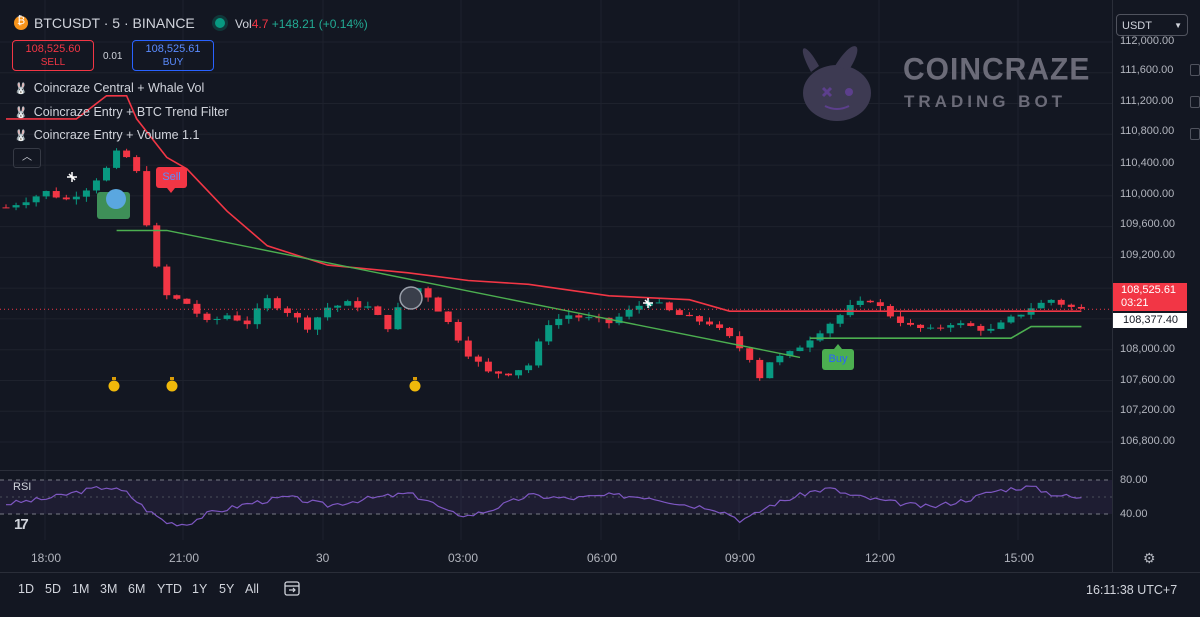  I want to click on range-button-5y: 5Y, so click(226, 589).